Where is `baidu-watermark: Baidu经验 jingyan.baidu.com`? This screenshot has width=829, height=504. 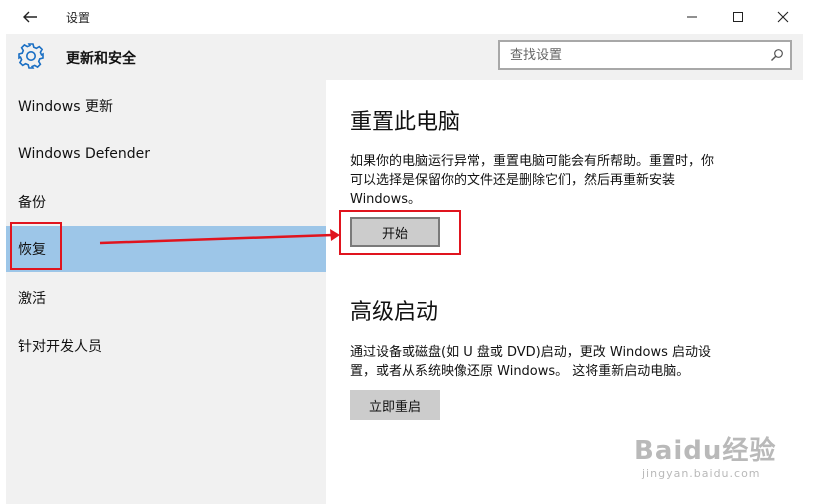
baidu-watermark: Baidu经验 jingyan.baidu.com is located at coordinates (705, 455).